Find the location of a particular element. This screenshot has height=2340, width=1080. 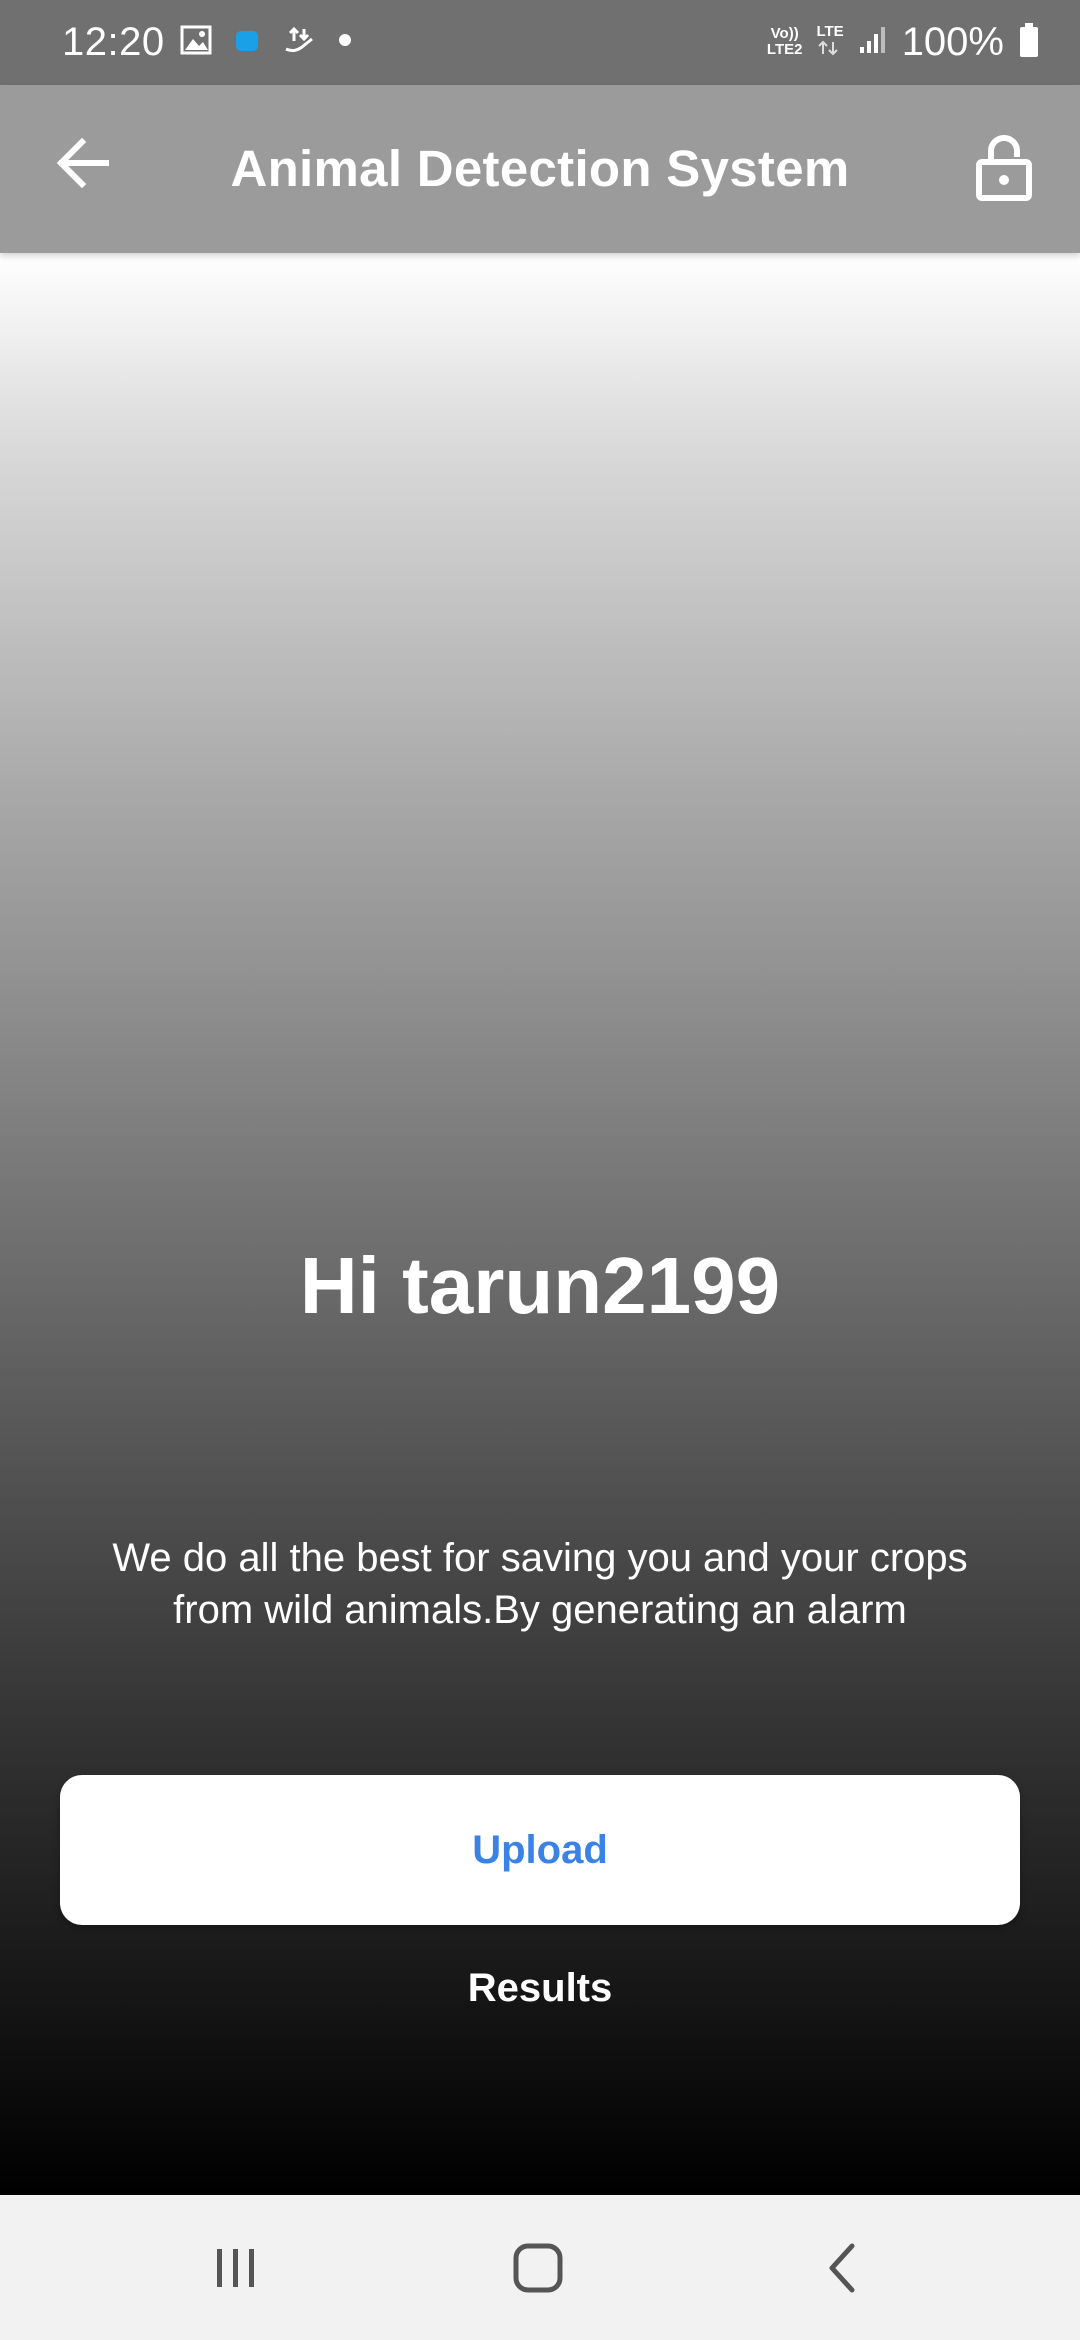

results-button: Results is located at coordinates (540, 1988).